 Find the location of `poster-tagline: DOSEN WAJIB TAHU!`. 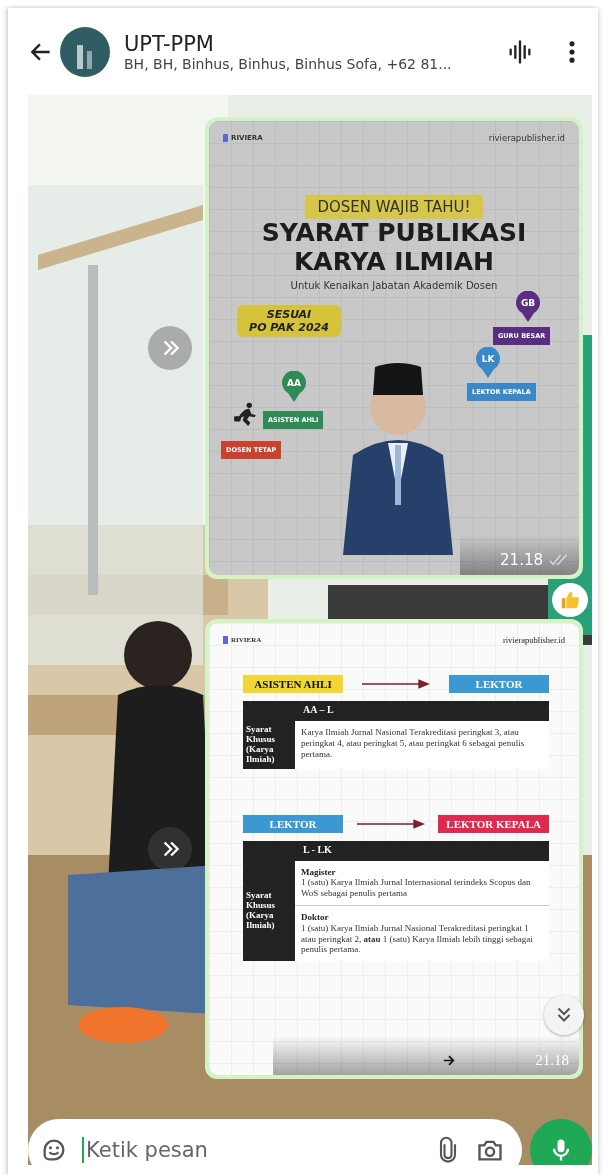

poster-tagline: DOSEN WAJIB TAHU! is located at coordinates (394, 207).